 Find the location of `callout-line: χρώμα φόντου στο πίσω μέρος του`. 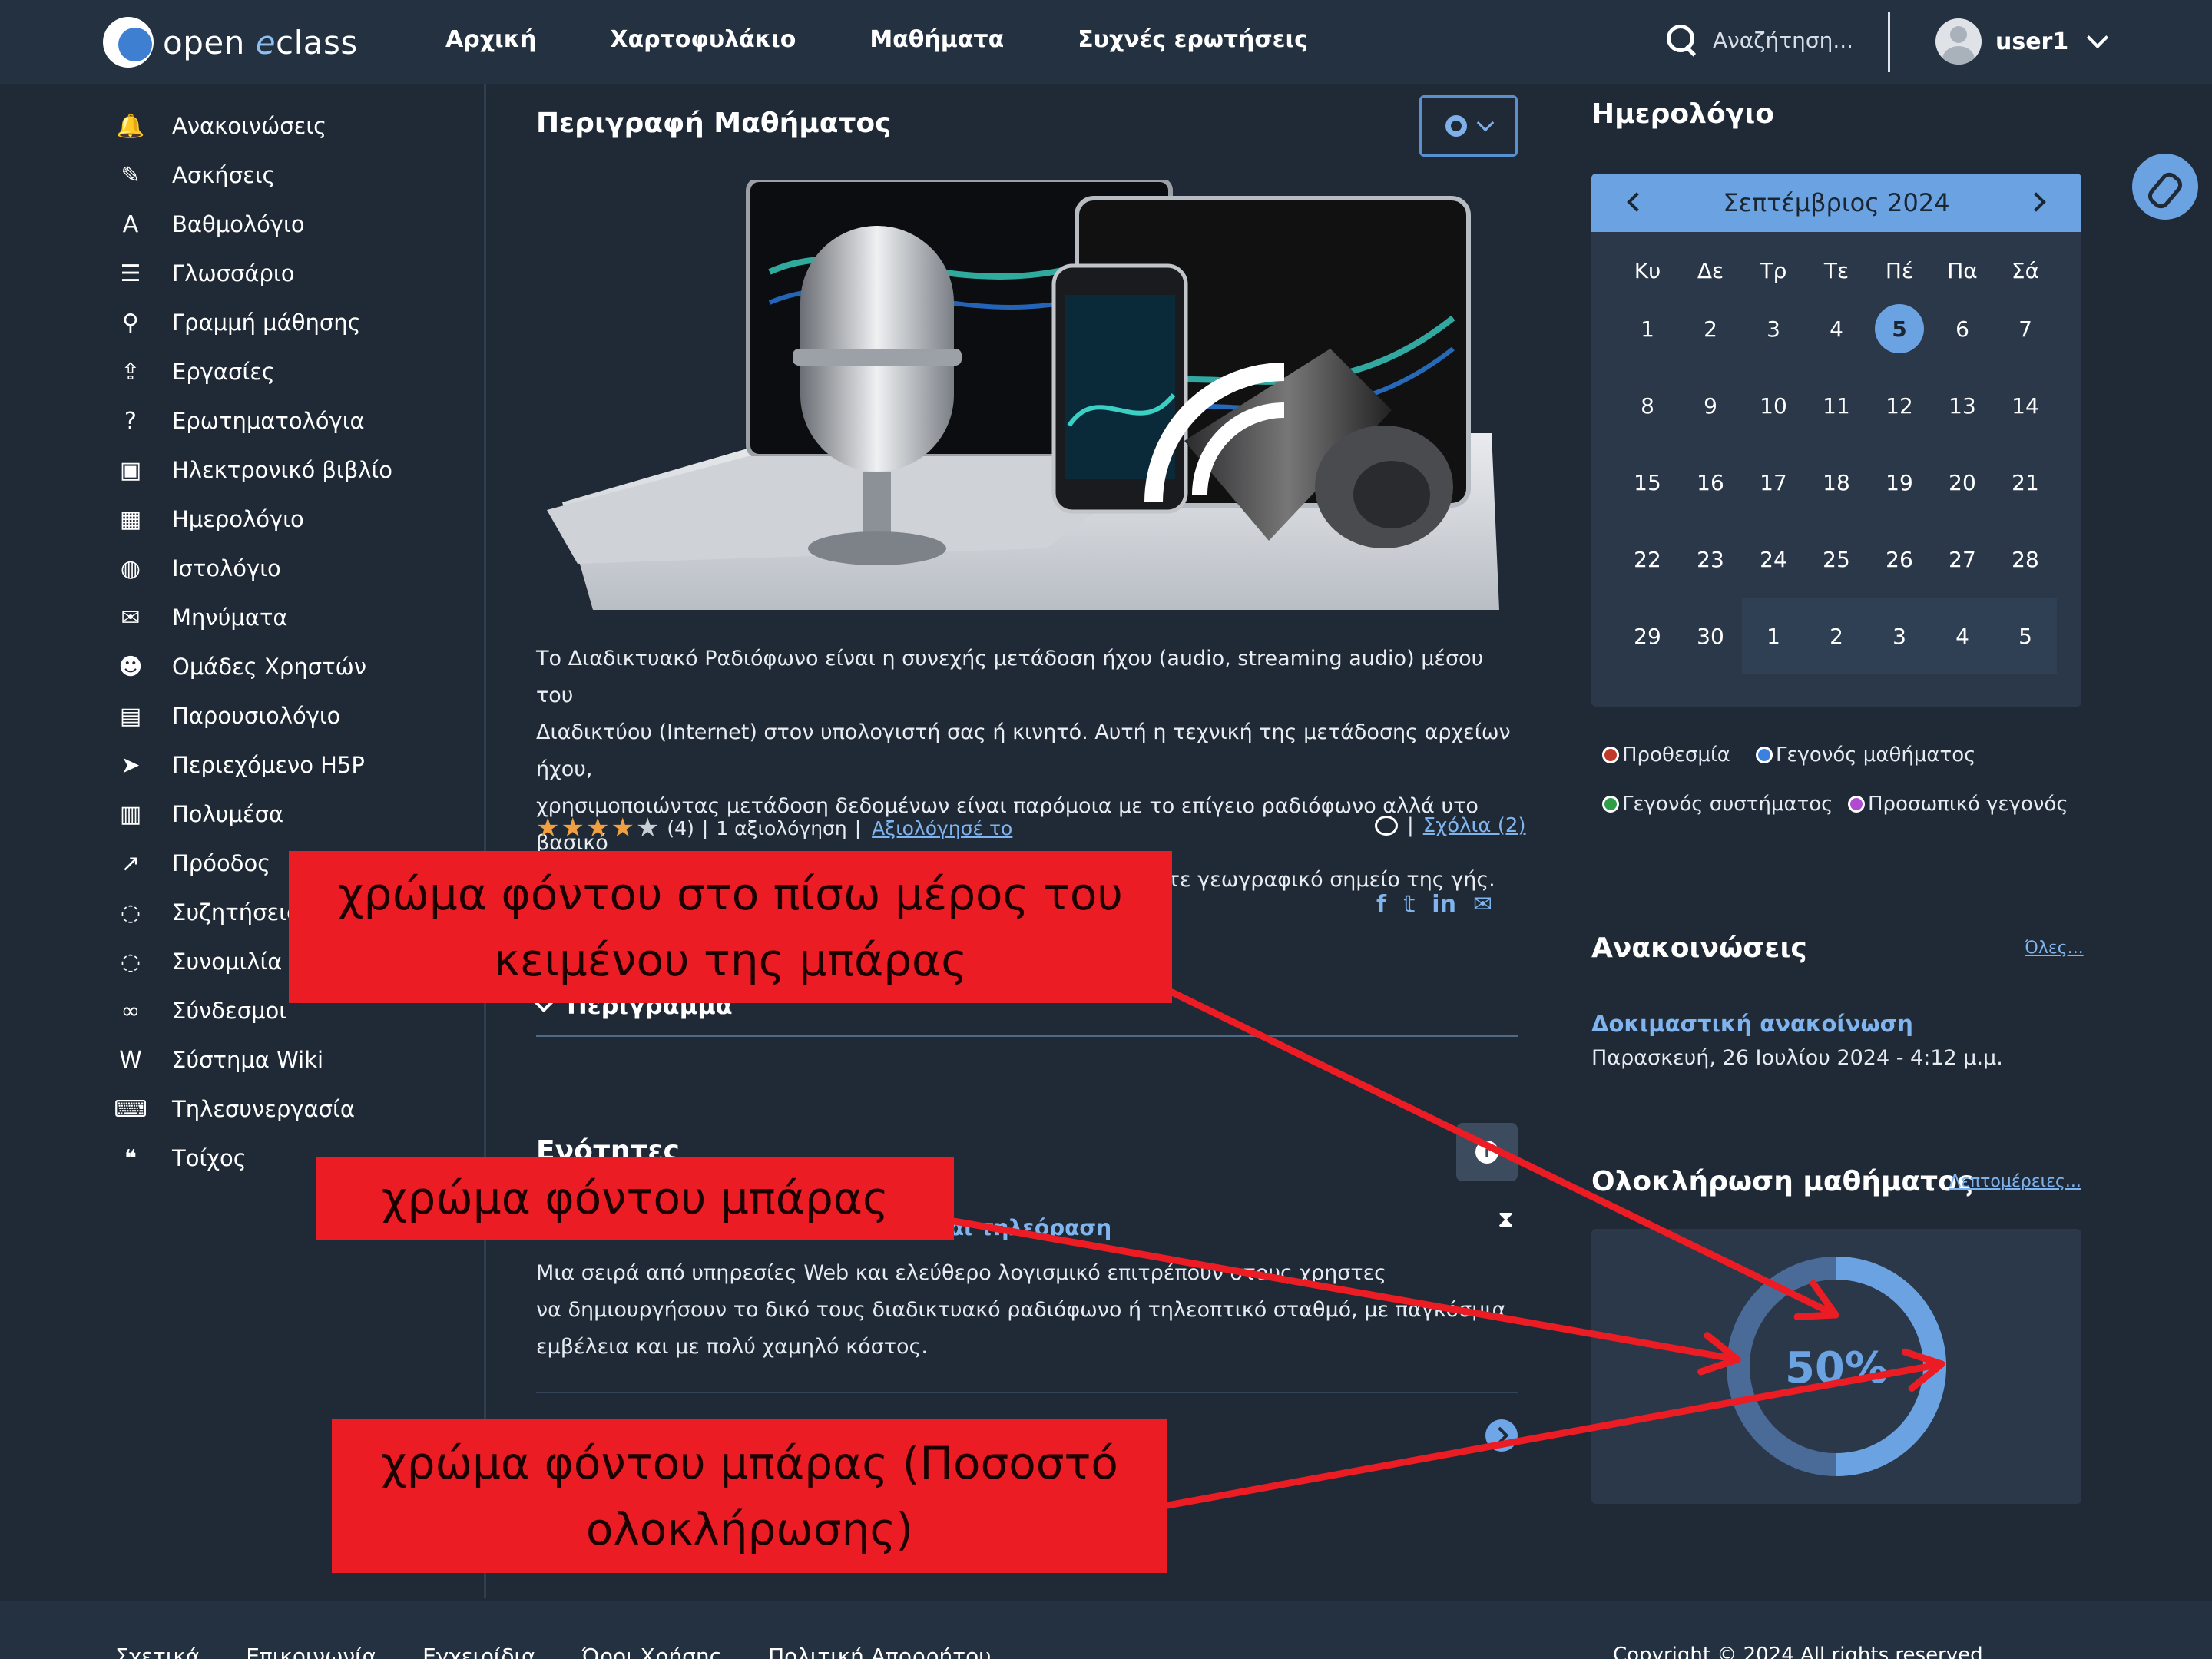

callout-line: χρώμα φόντου στο πίσω μέρος του is located at coordinates (731, 894).